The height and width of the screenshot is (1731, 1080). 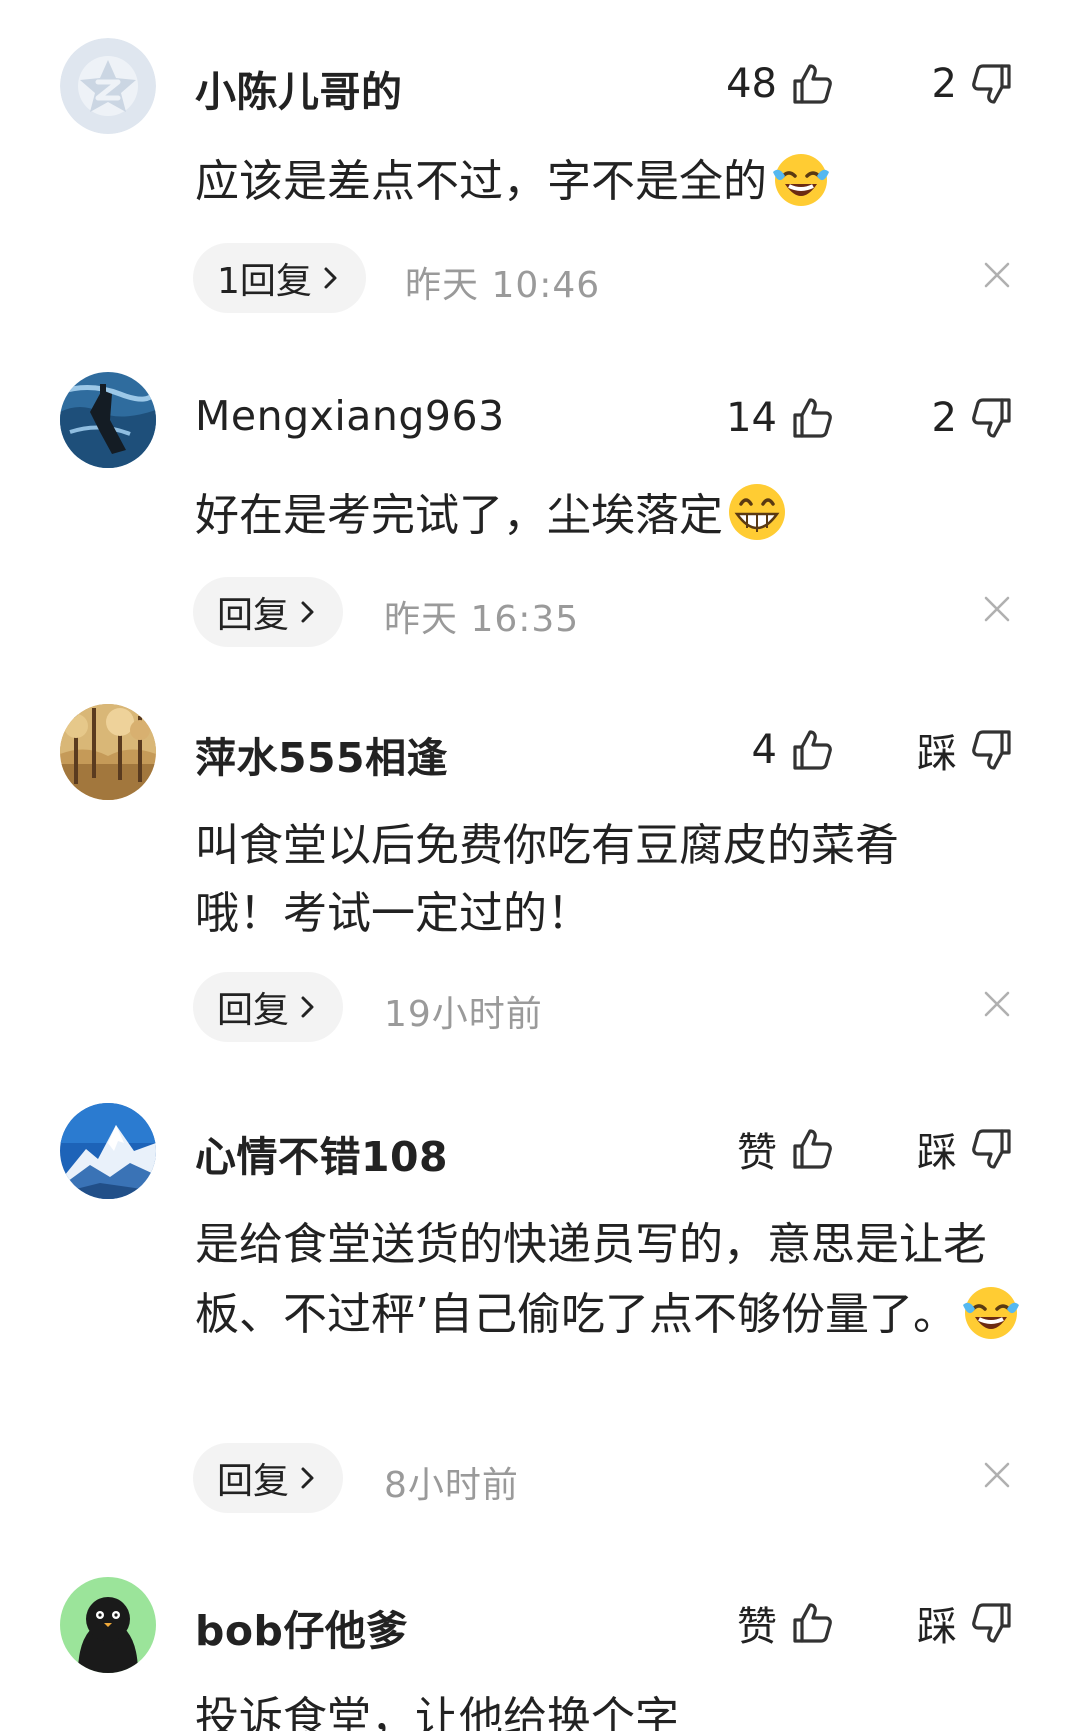 I want to click on timestamp: 昨天 16:35, so click(x=482, y=619).